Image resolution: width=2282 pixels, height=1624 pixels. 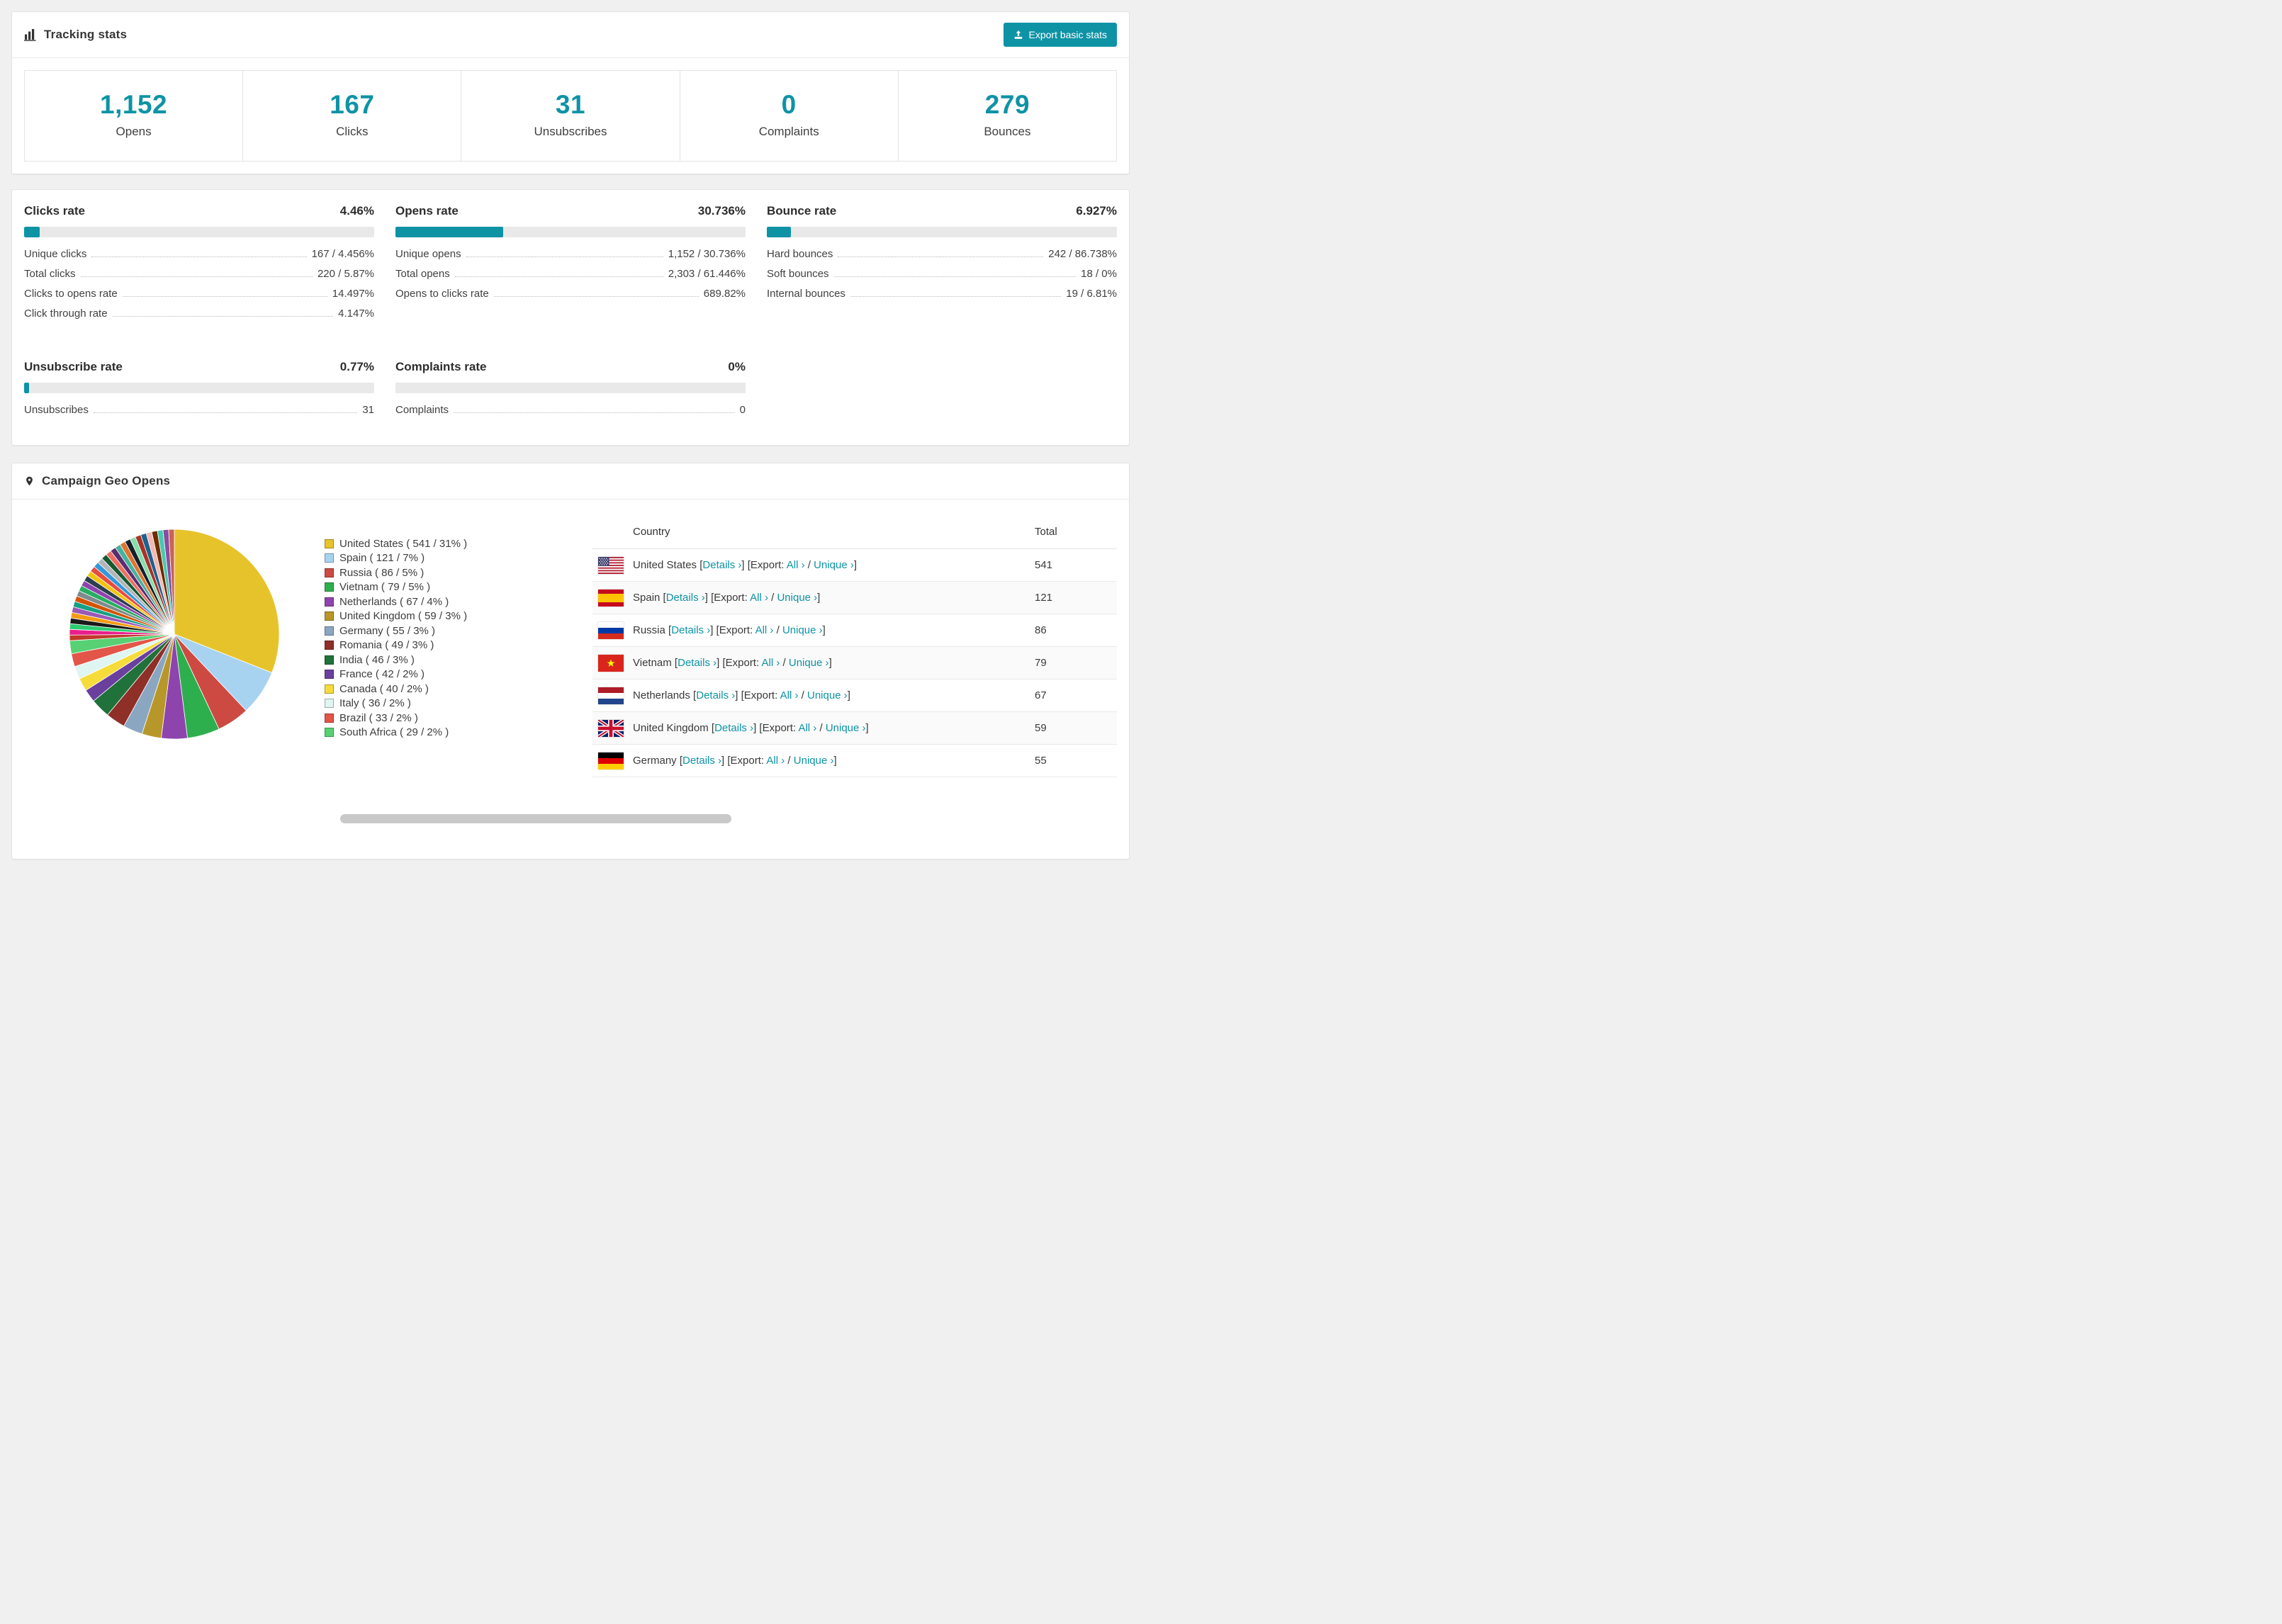 What do you see at coordinates (611, 663) in the screenshot?
I see `flag-vn-icon` at bounding box center [611, 663].